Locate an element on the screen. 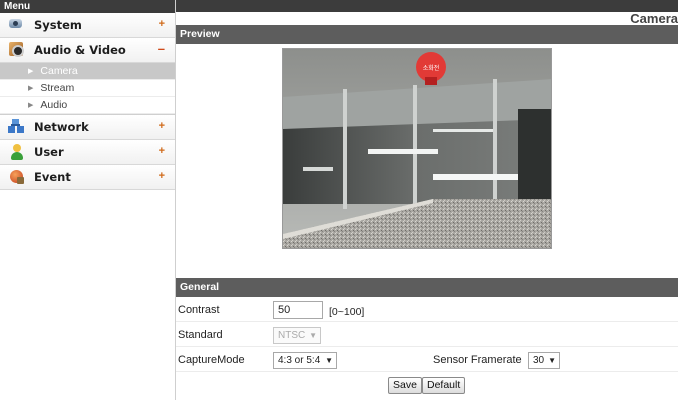 Image resolution: width=678 pixels, height=400 pixels. general-section: General is located at coordinates (427, 287).